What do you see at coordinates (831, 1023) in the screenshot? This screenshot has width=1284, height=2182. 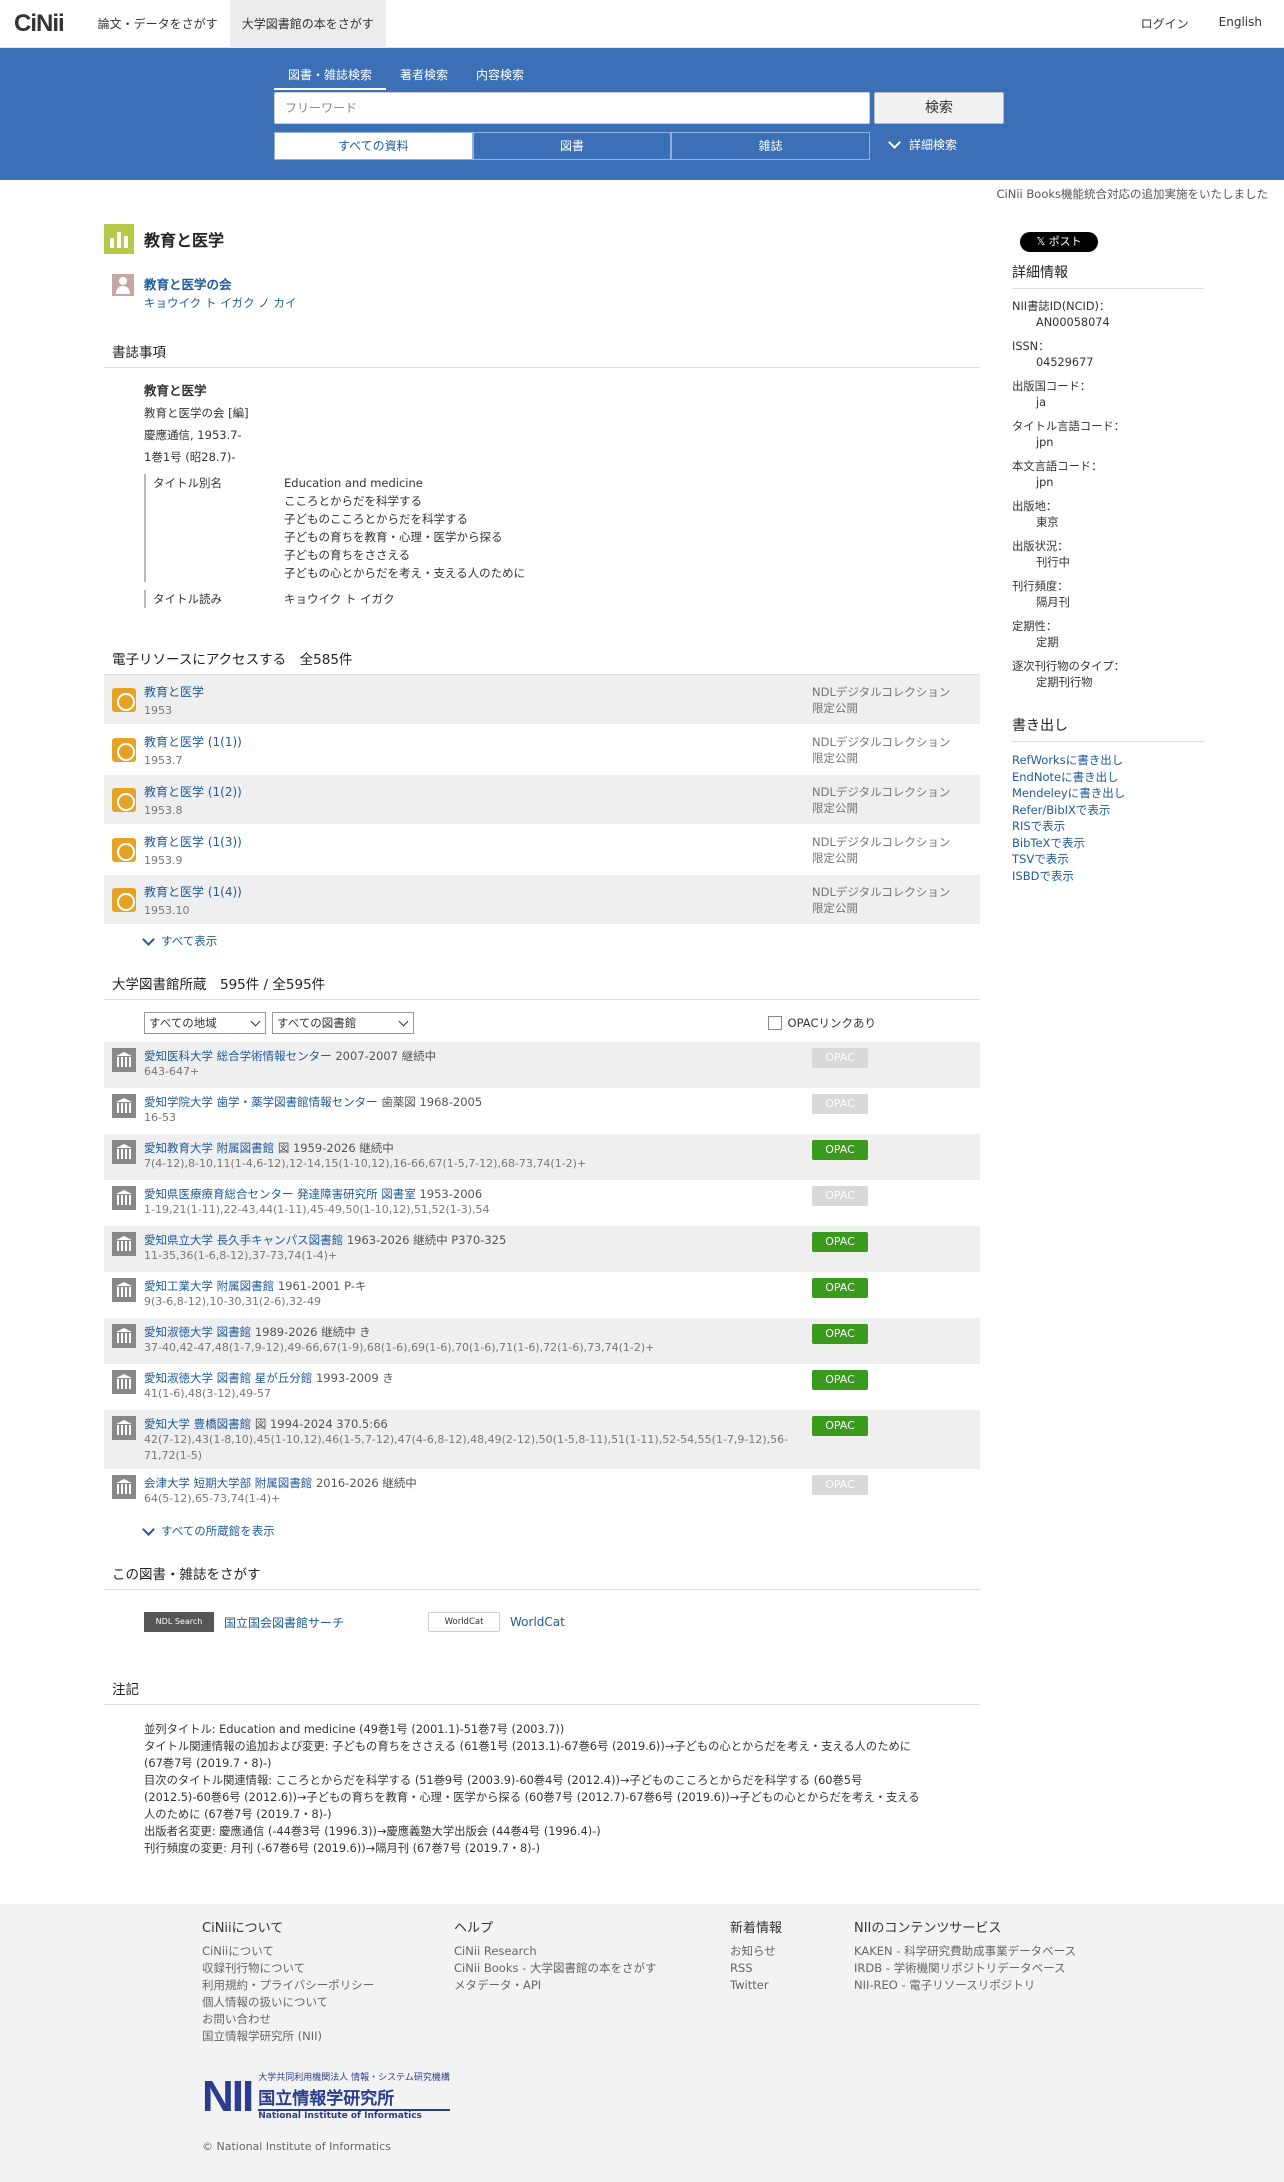 I see `opac-checkbox-label: OPACリンクあり` at bounding box center [831, 1023].